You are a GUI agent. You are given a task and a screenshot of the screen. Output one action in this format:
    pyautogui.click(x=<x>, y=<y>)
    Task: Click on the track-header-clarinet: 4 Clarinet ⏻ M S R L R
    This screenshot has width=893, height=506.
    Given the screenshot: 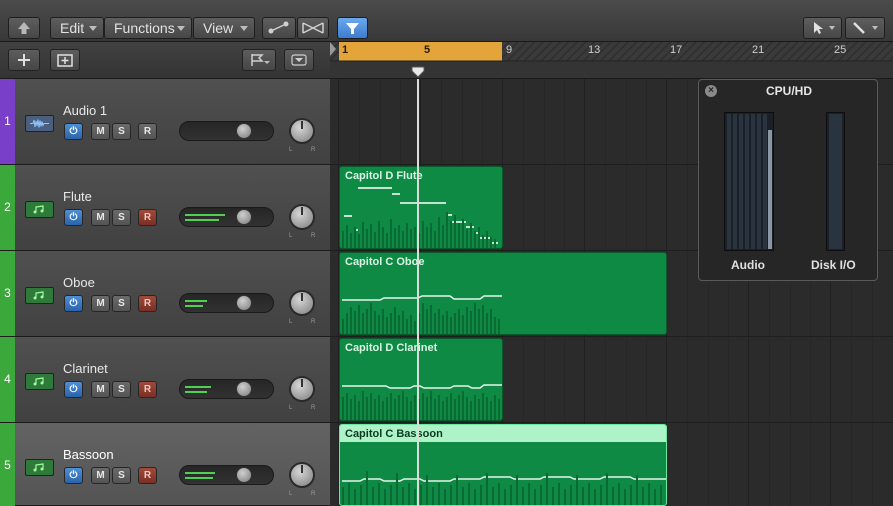 What is the action you would take?
    pyautogui.click(x=165, y=380)
    